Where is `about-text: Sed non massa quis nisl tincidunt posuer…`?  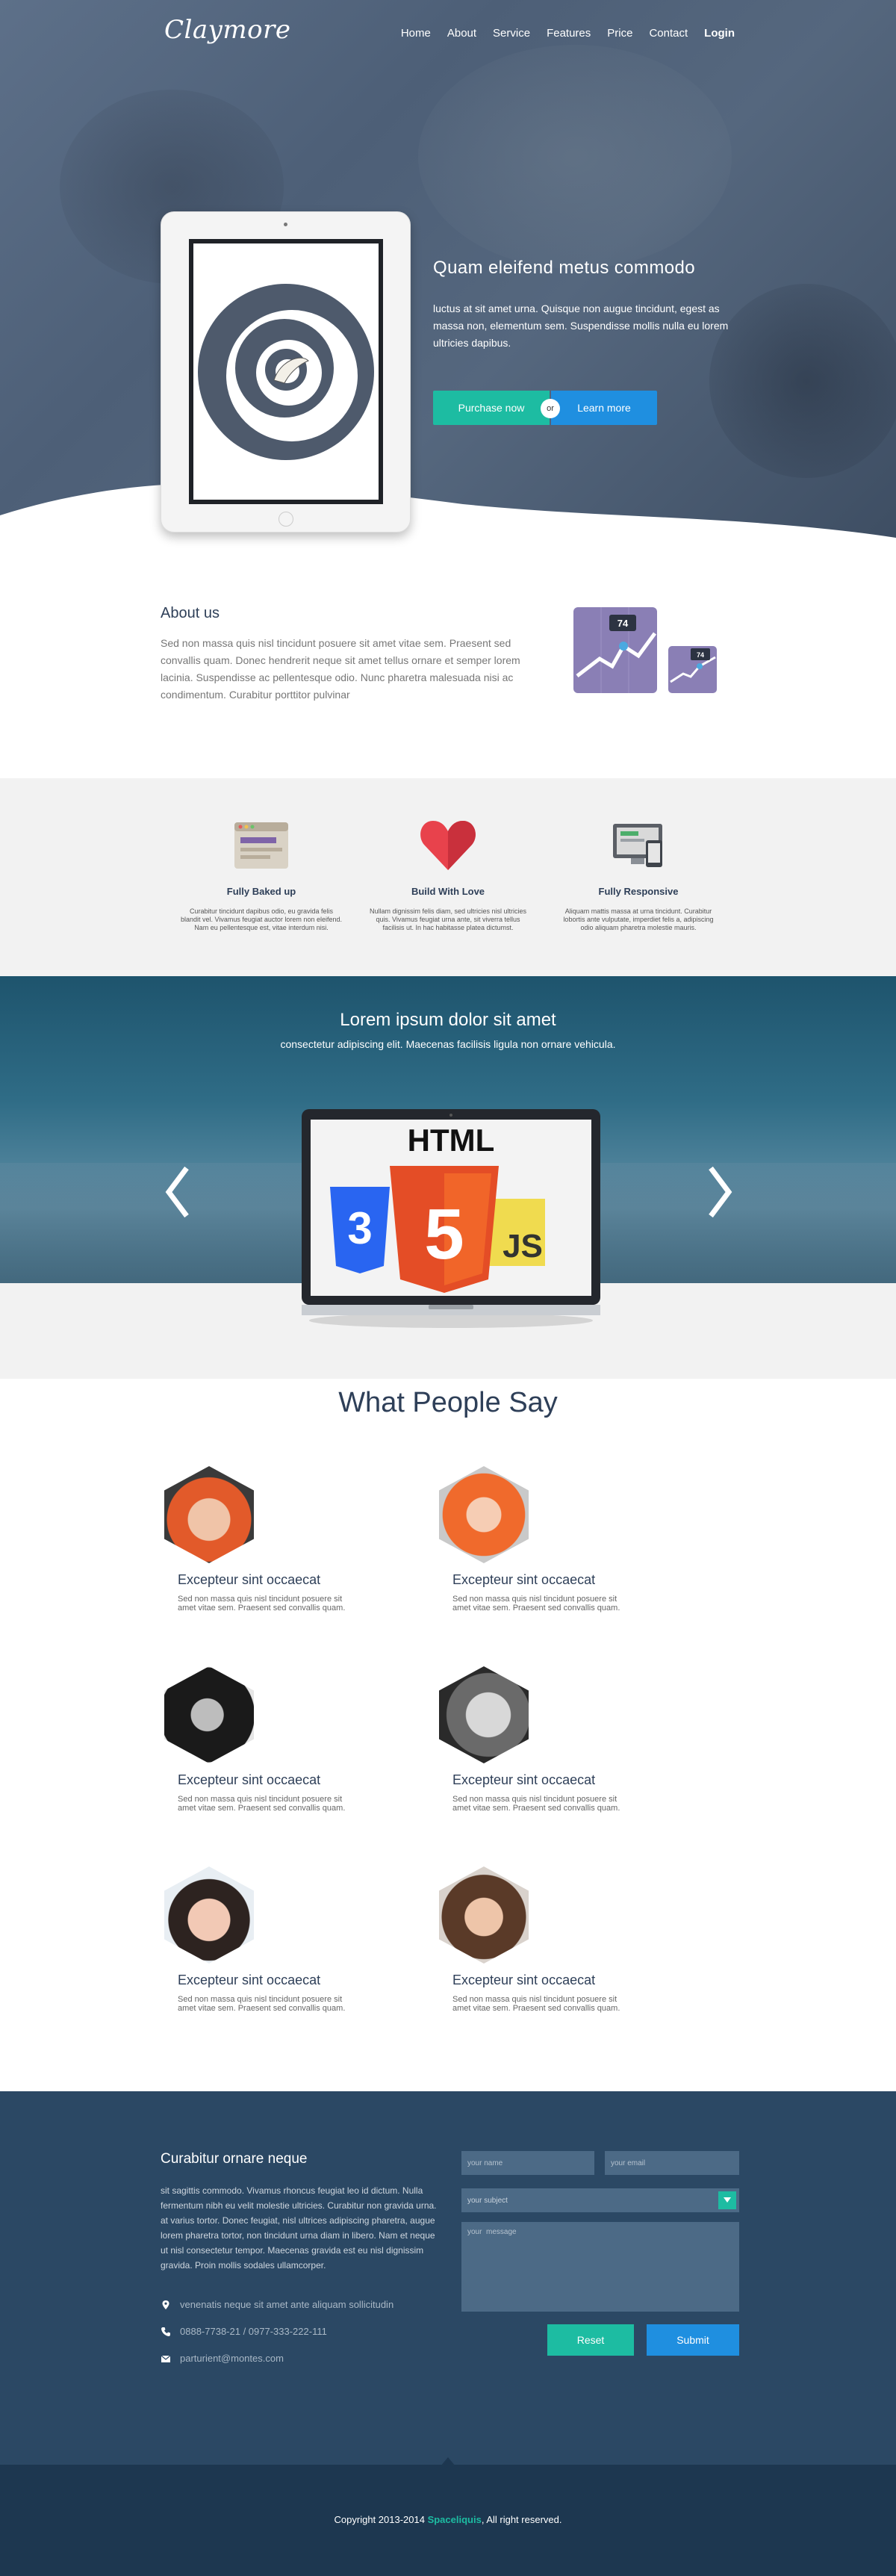
about-text: Sed non massa quis nisl tincidunt posuer… is located at coordinates (340, 669).